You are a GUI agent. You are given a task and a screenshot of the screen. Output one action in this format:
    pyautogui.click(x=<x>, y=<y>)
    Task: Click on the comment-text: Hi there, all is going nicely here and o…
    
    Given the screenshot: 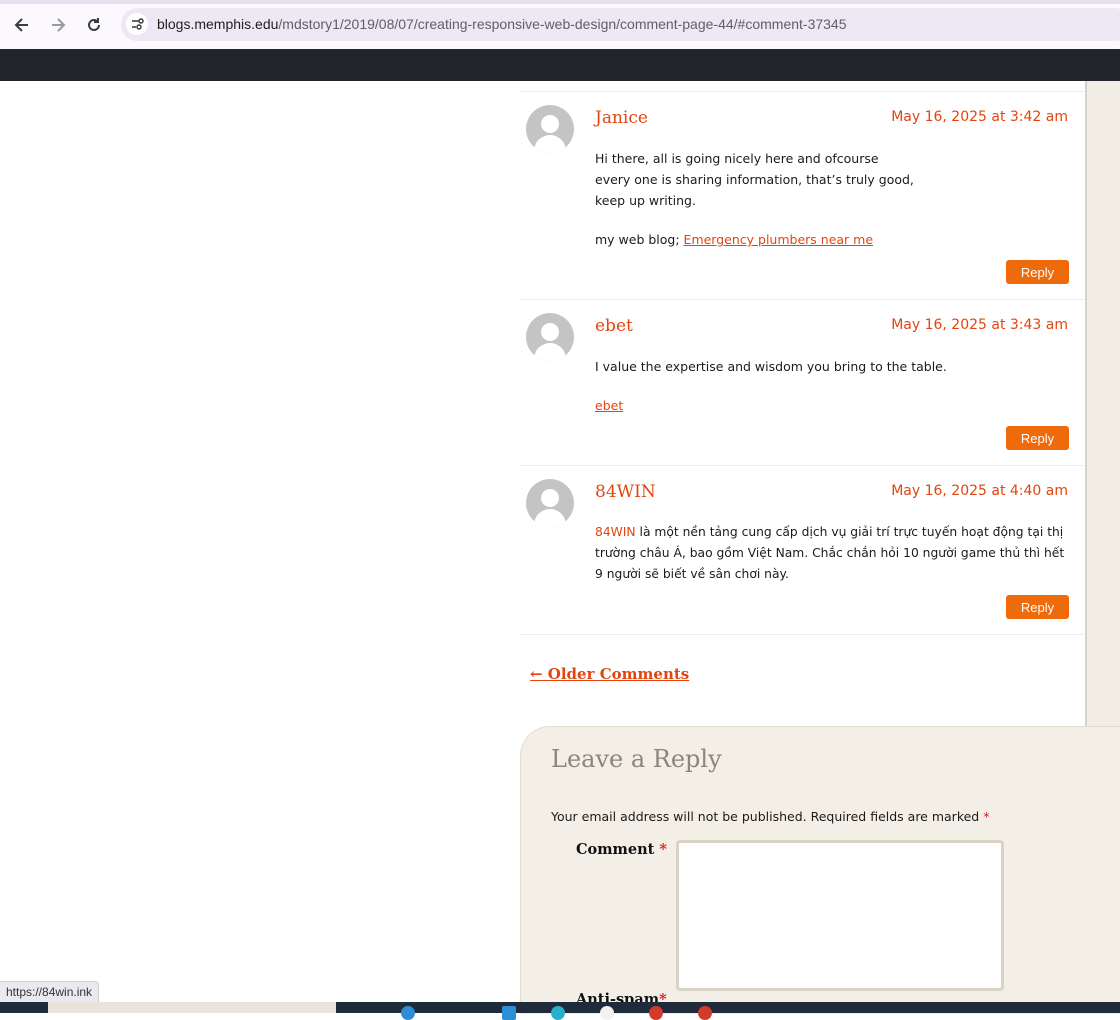 What is the action you would take?
    pyautogui.click(x=754, y=179)
    